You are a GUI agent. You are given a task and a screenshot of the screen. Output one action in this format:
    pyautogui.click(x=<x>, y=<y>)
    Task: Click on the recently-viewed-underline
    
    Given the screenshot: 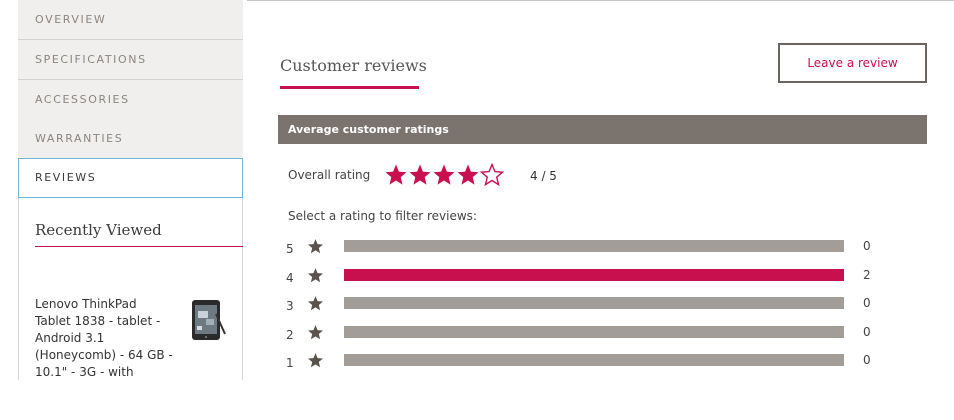 What is the action you would take?
    pyautogui.click(x=139, y=246)
    